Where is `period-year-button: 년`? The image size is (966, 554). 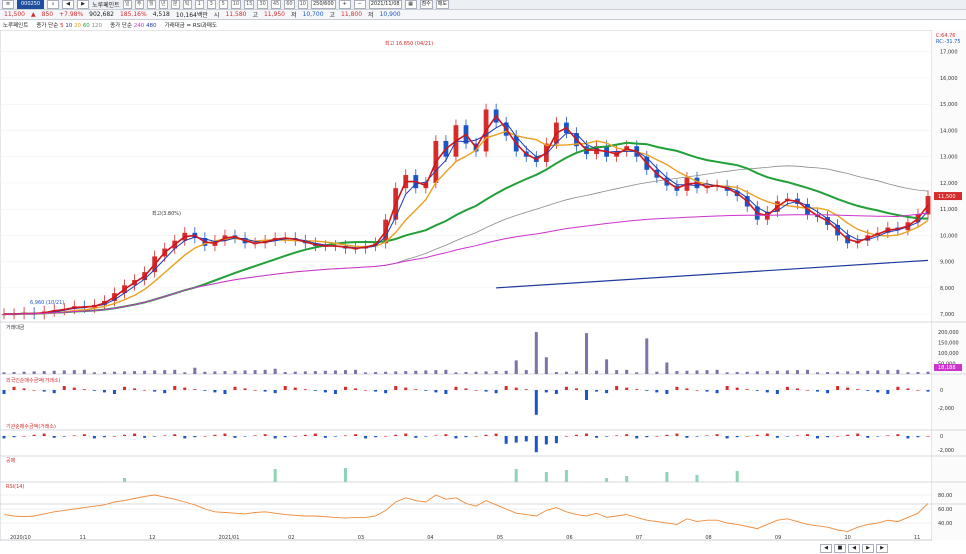 period-year-button: 년 is located at coordinates (163, 4).